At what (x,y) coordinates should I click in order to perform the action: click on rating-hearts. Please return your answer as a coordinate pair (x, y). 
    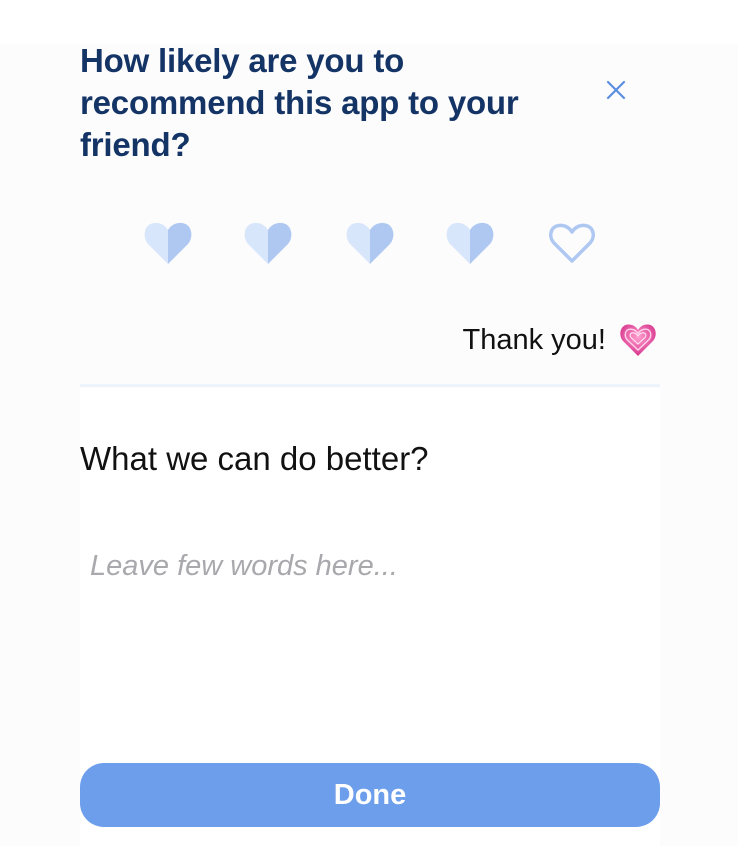
    Looking at the image, I should click on (372, 242).